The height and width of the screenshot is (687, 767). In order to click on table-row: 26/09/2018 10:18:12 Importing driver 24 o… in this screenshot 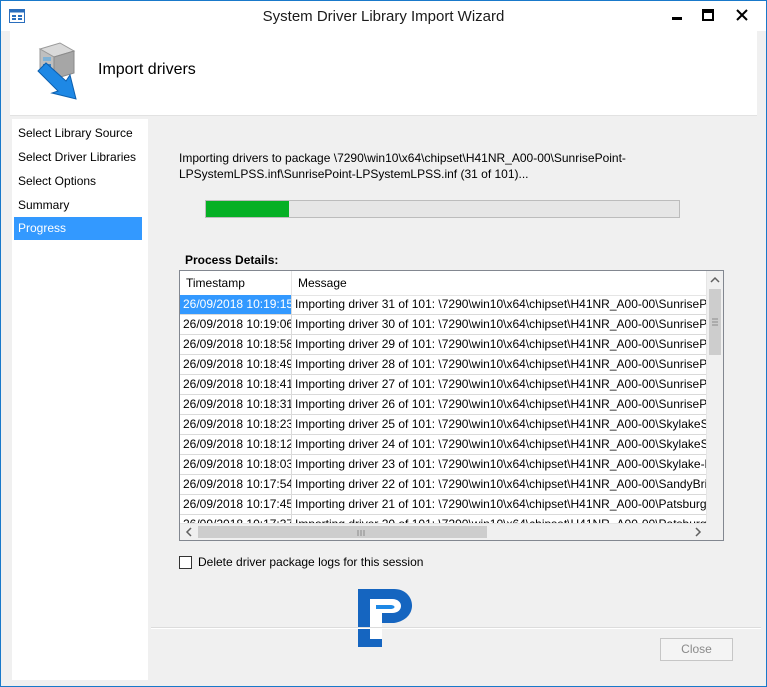, I will do `click(443, 445)`.